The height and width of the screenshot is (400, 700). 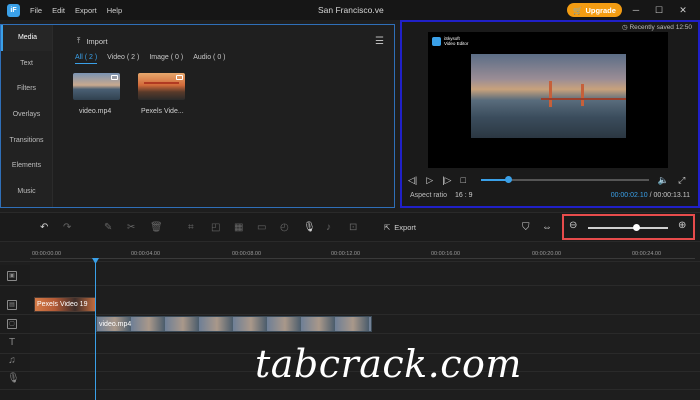 I want to click on pen-icon: ✎, so click(x=108, y=227).